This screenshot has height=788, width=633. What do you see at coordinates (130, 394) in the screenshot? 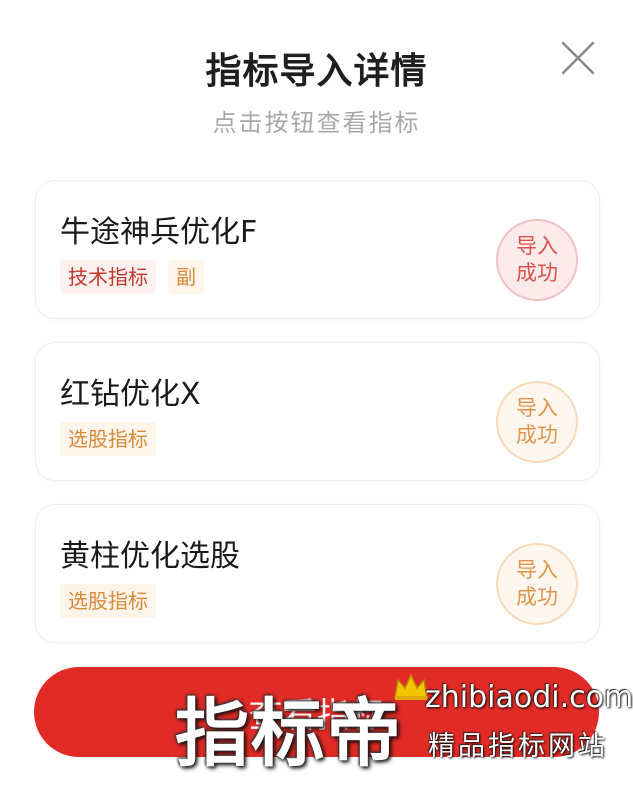
I see `indicator-name: 红钻优化X` at bounding box center [130, 394].